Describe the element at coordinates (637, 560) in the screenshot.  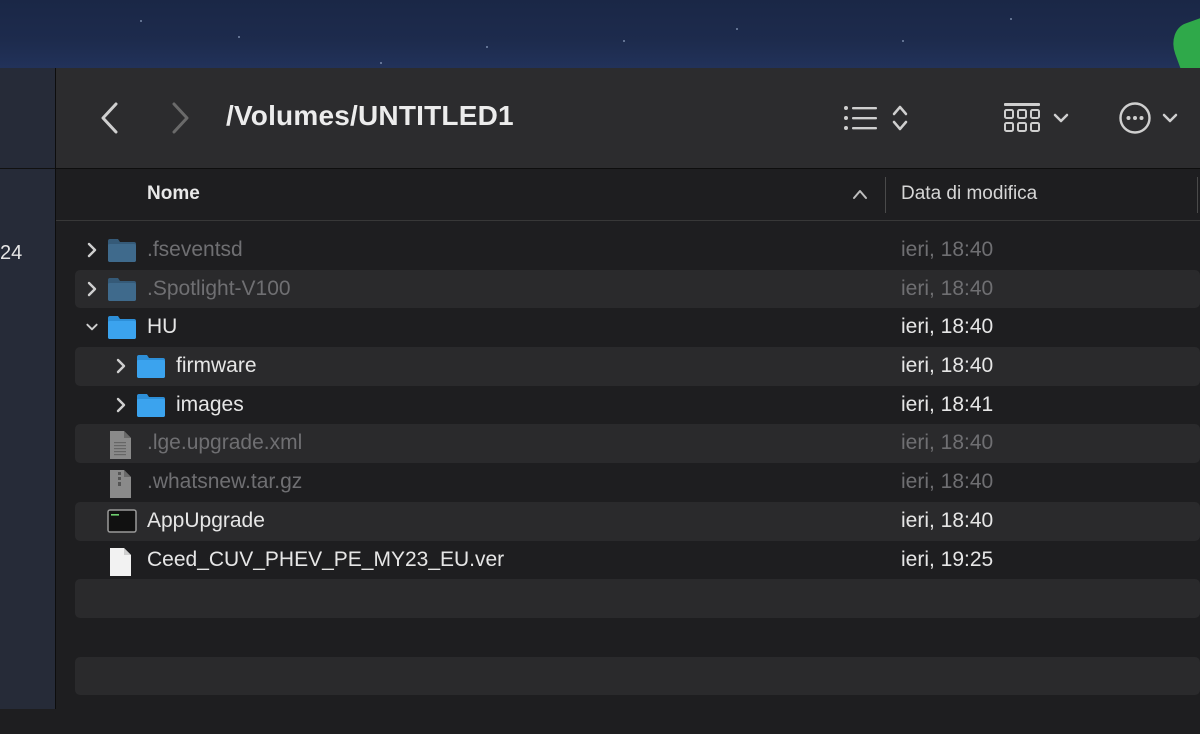
I see `file-row: Ceed_CUV_PHEV_PE_MY23_EU.ver ieri, 19:25` at that location.